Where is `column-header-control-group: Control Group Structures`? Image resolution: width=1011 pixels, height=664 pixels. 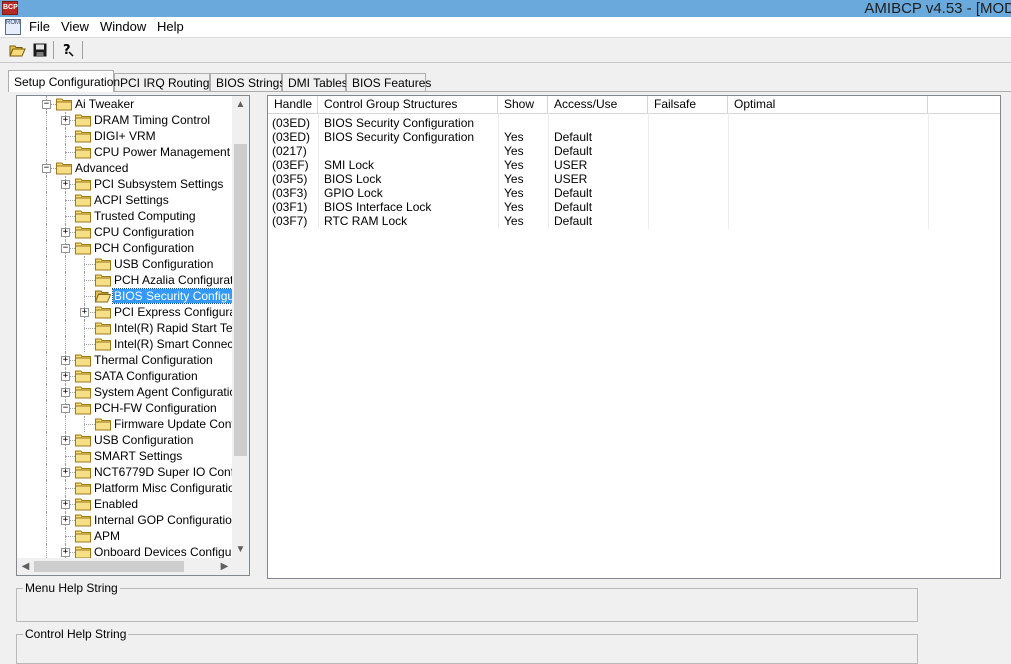
column-header-control-group: Control Group Structures is located at coordinates (408, 104).